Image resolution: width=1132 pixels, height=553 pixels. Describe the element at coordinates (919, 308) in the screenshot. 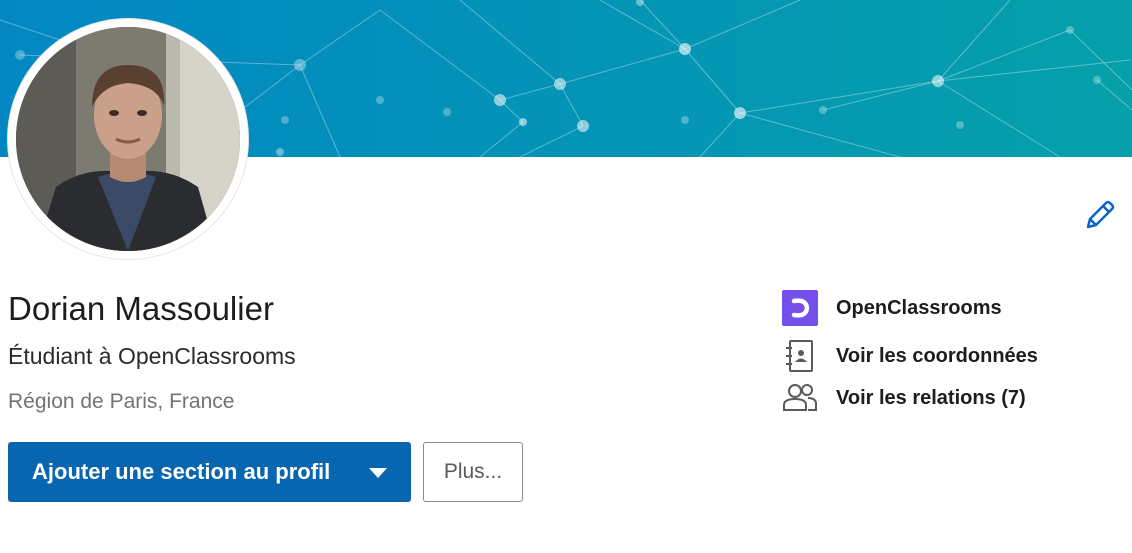

I see `company-label: OpenClassrooms` at that location.